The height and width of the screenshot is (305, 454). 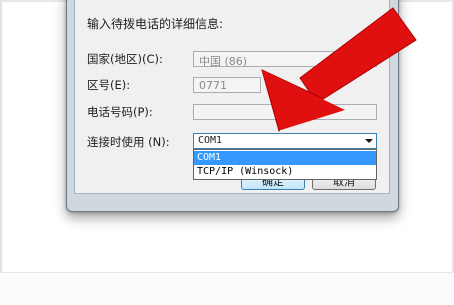 What do you see at coordinates (109, 85) in the screenshot?
I see `area-code-label: 区号(E):` at bounding box center [109, 85].